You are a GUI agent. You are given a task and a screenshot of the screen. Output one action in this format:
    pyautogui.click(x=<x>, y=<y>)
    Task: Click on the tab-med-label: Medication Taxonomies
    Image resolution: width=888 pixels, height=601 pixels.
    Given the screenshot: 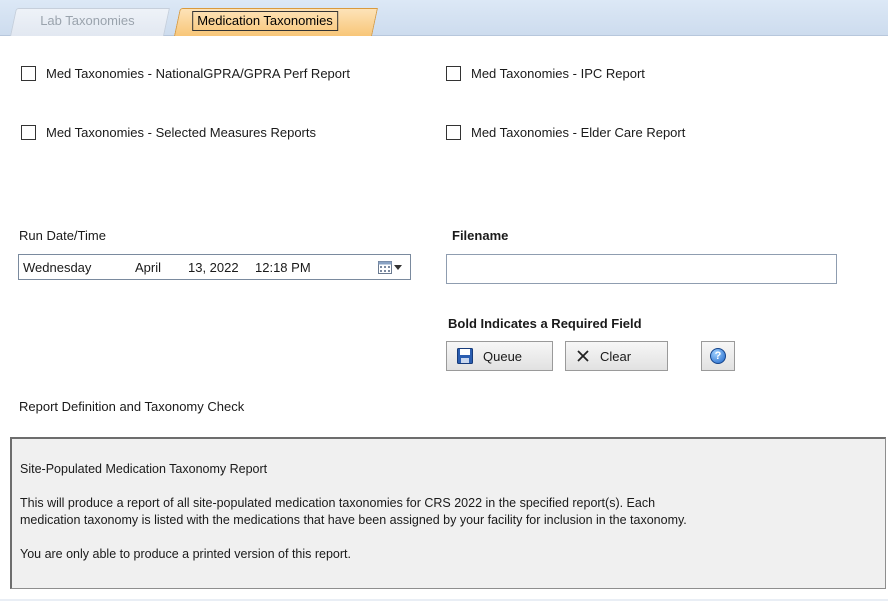 What is the action you would take?
    pyautogui.click(x=265, y=21)
    